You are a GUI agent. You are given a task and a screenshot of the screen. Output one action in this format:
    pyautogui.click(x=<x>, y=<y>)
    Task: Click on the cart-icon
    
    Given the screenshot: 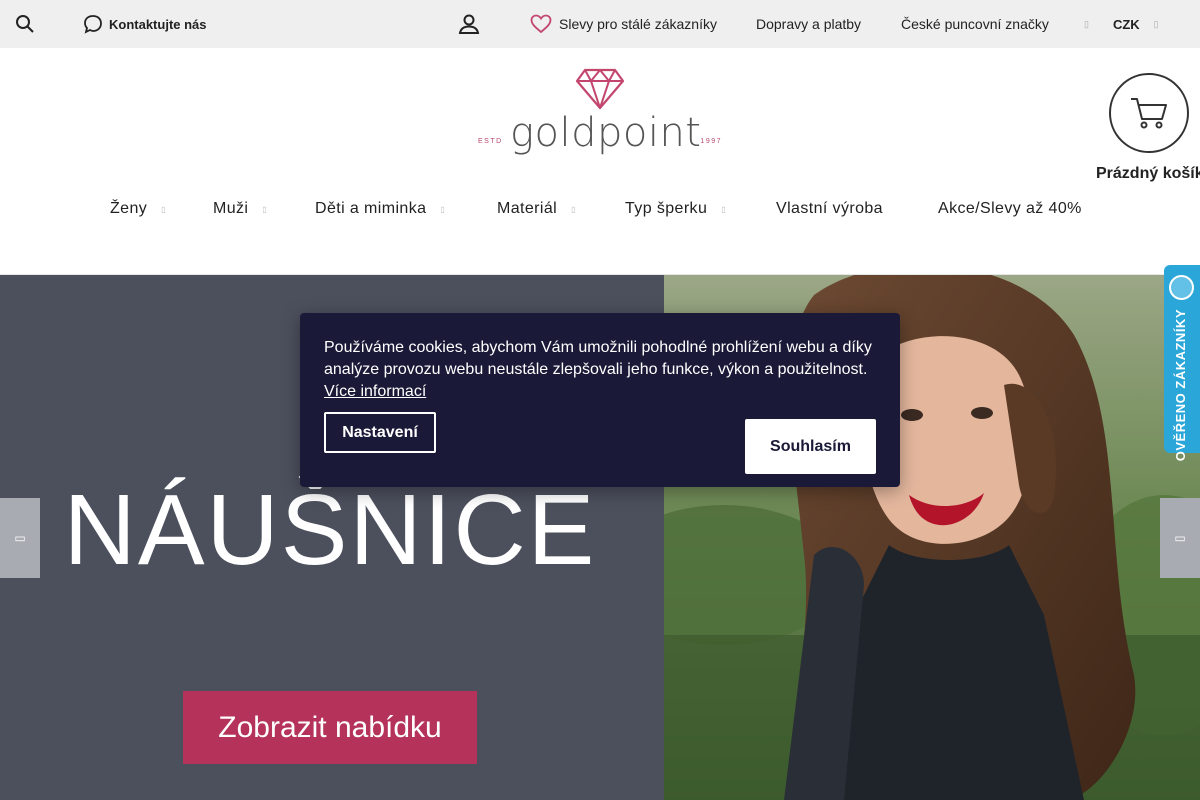 What is the action you would take?
    pyautogui.click(x=1149, y=113)
    